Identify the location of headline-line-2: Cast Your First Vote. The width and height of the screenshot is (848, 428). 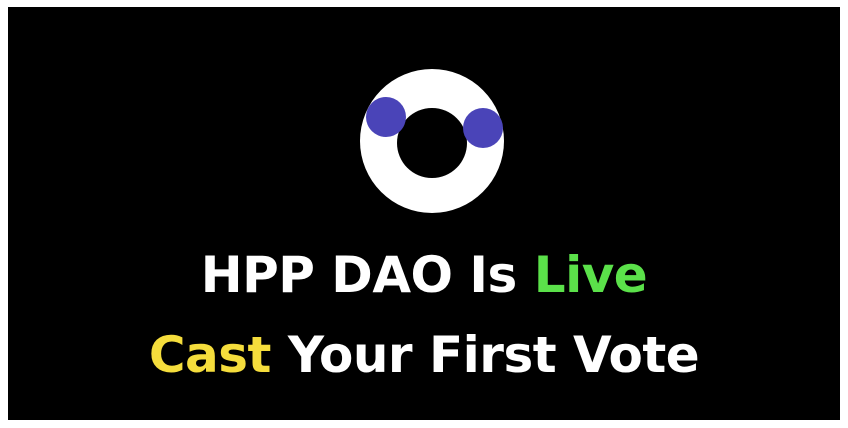
(424, 355).